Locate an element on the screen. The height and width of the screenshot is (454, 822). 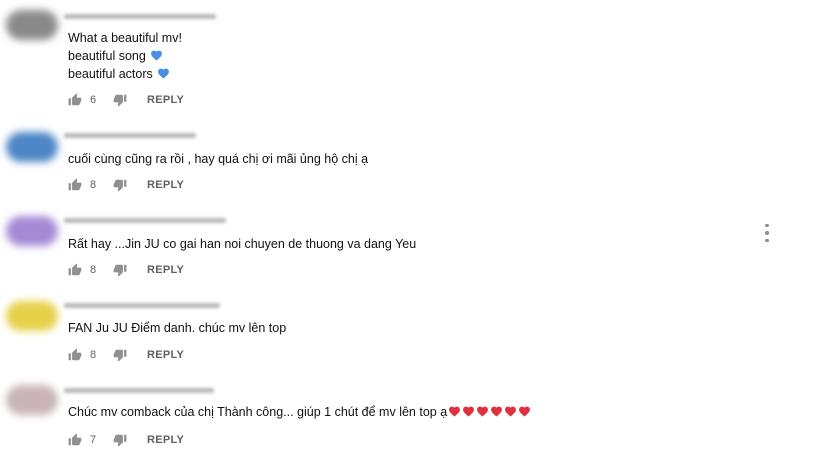
comment-actions: 7 REPLY is located at coordinates (126, 440).